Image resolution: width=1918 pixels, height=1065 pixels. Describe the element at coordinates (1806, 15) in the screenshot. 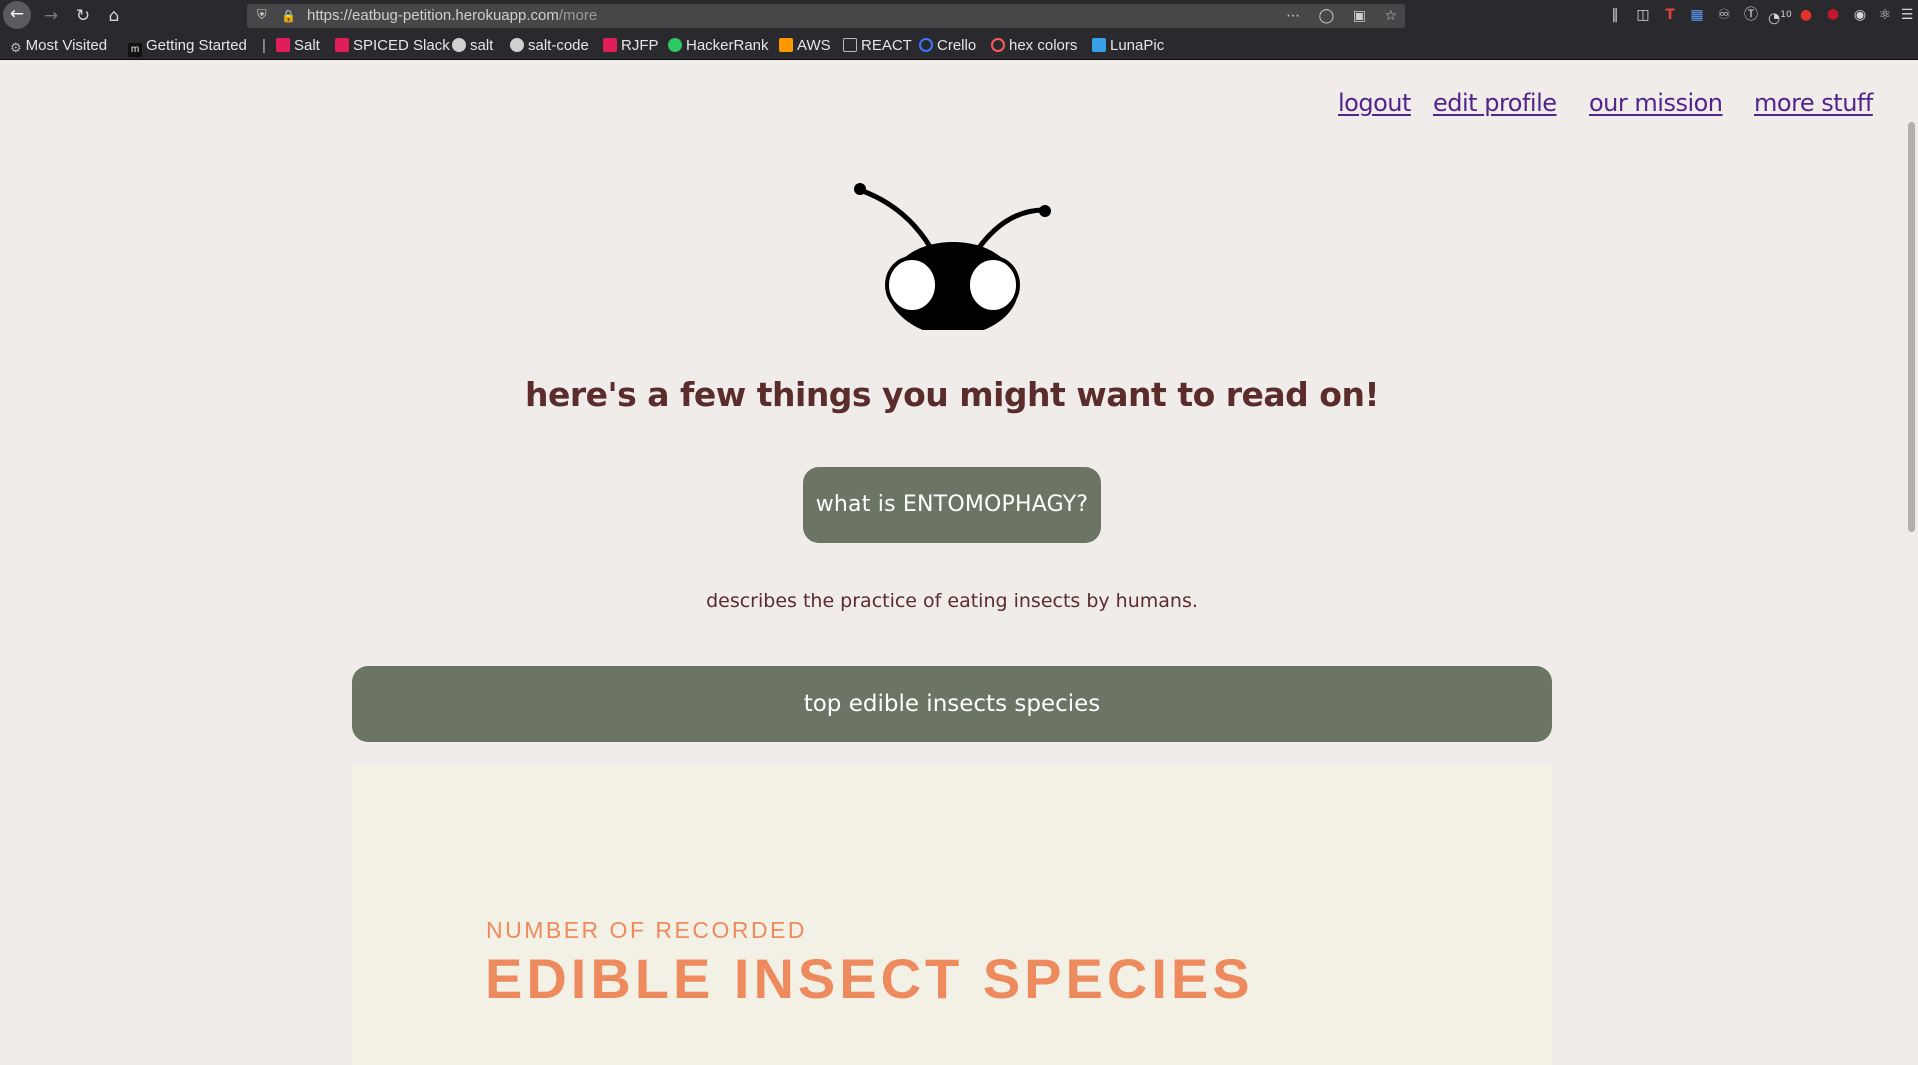

I see `tomato-icon: ●` at that location.